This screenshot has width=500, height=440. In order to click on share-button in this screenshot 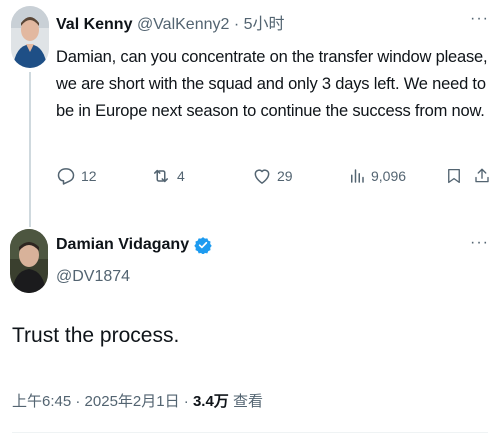, I will do `click(482, 176)`.